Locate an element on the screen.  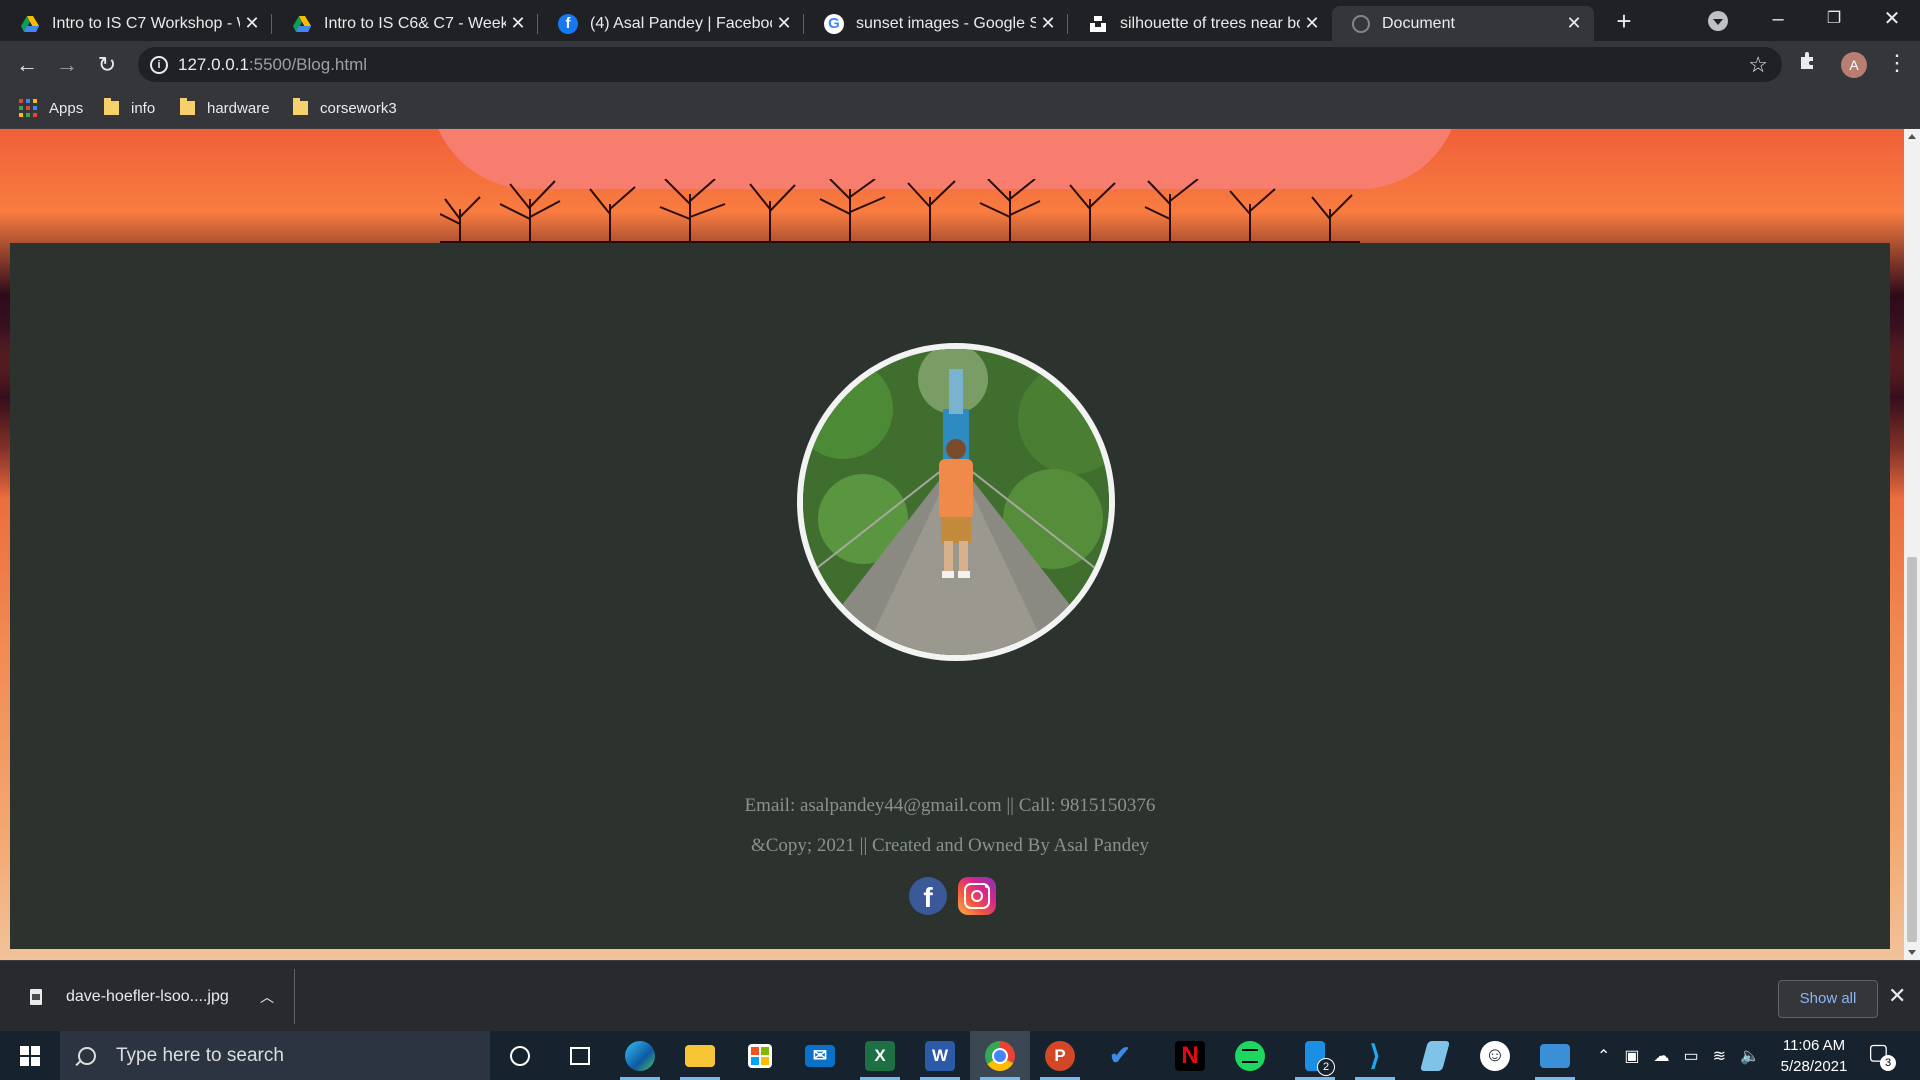
show-all-button: Show all is located at coordinates (1828, 999).